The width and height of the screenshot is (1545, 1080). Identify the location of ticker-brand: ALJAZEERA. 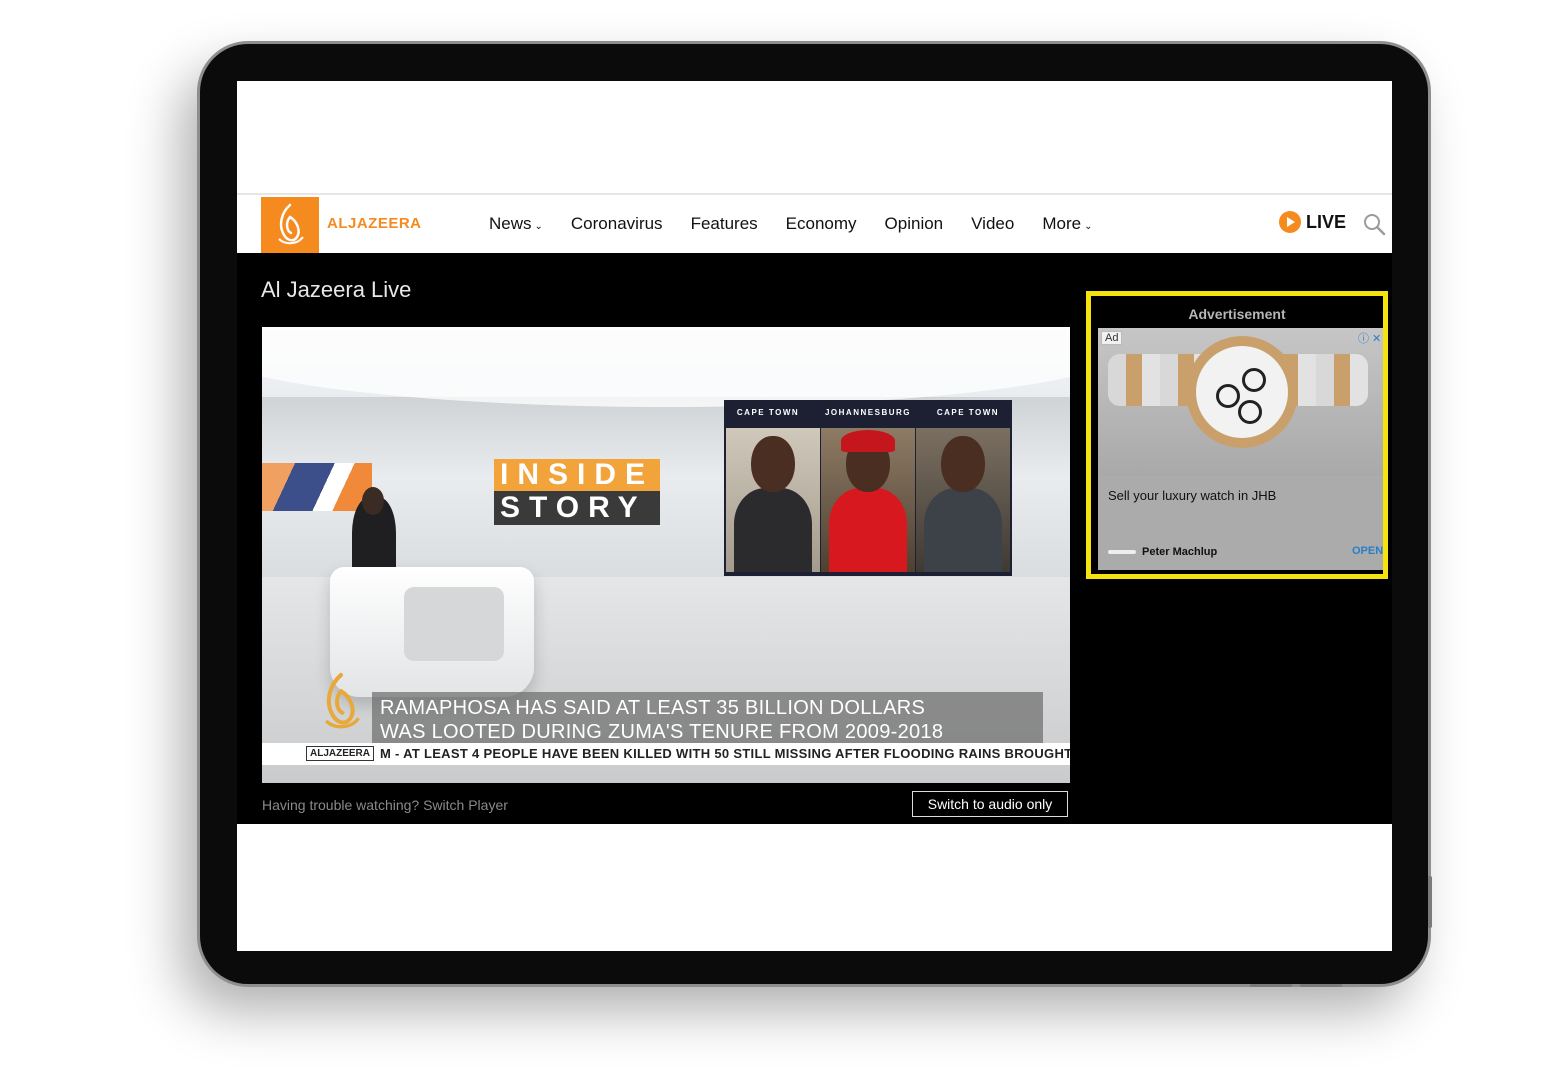
(340, 753).